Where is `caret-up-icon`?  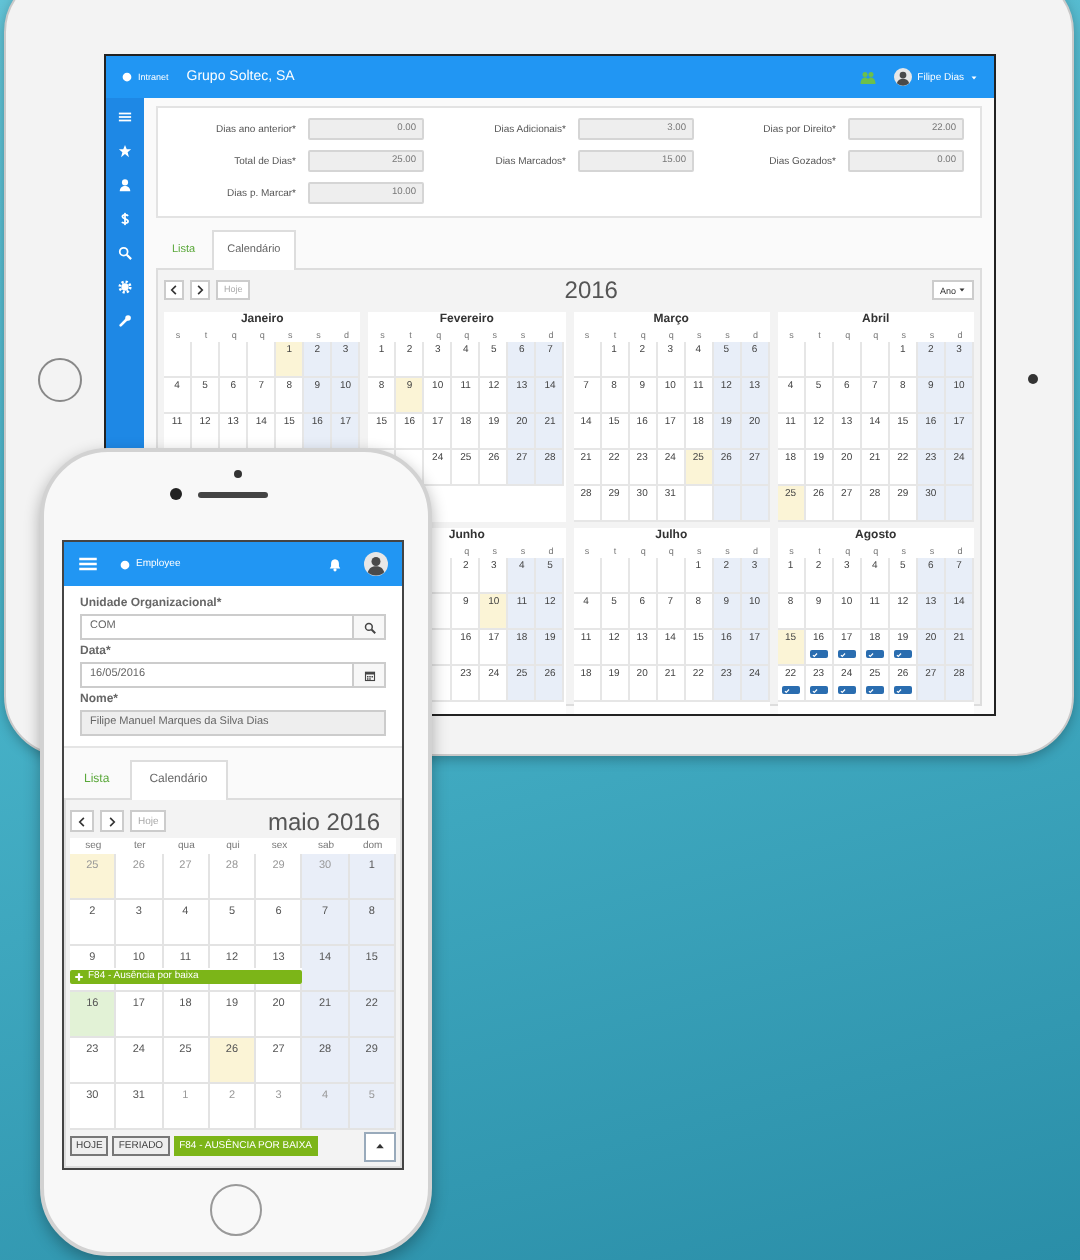 caret-up-icon is located at coordinates (380, 1146).